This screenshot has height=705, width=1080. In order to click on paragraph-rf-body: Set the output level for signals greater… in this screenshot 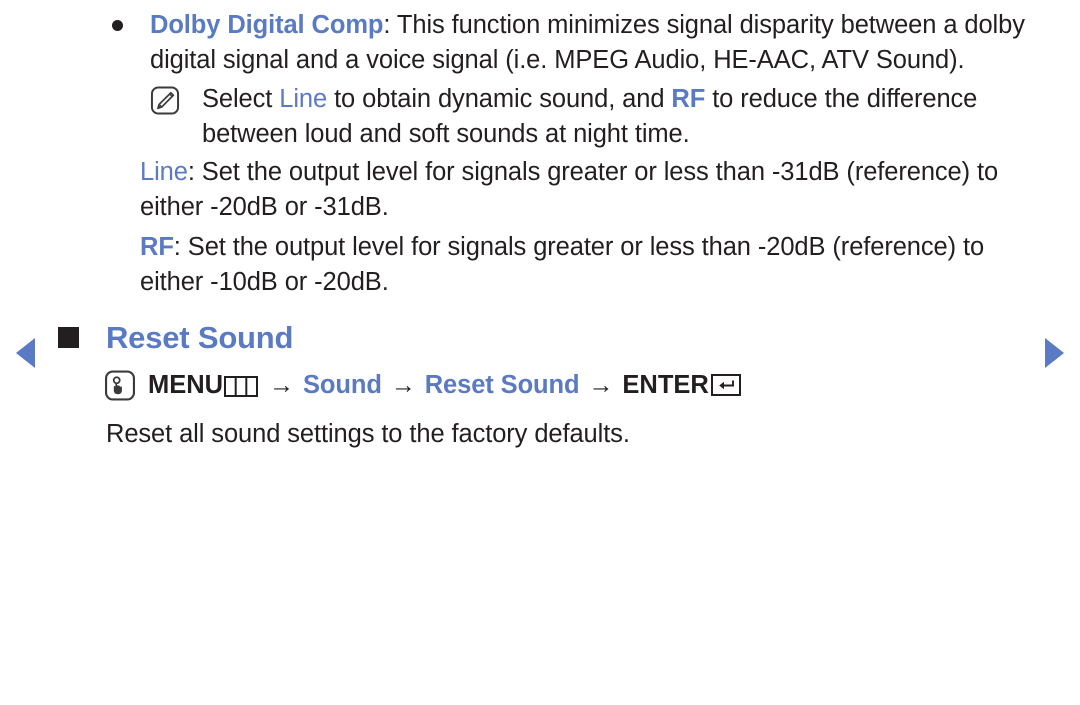, I will do `click(562, 264)`.